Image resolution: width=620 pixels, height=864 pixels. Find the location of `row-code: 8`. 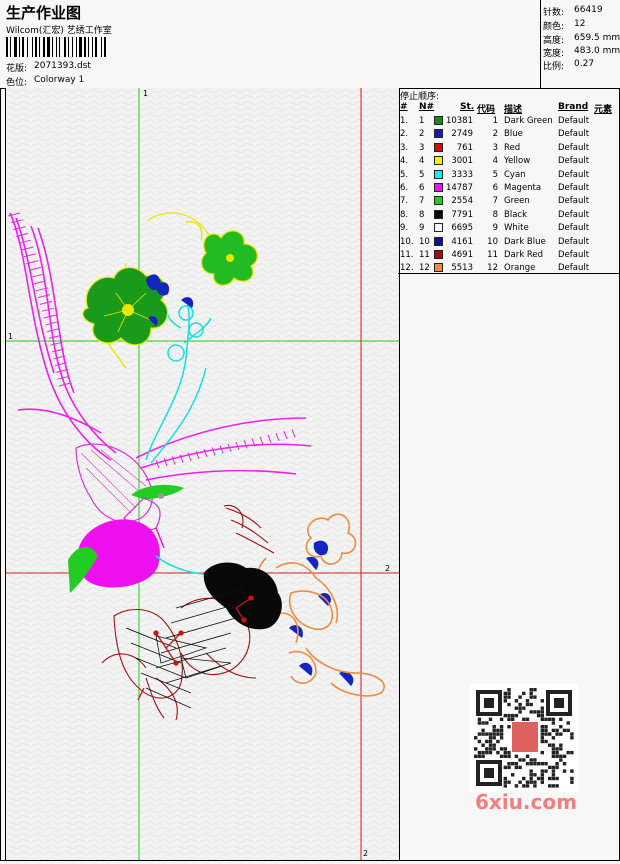

row-code: 8 is located at coordinates (495, 214).